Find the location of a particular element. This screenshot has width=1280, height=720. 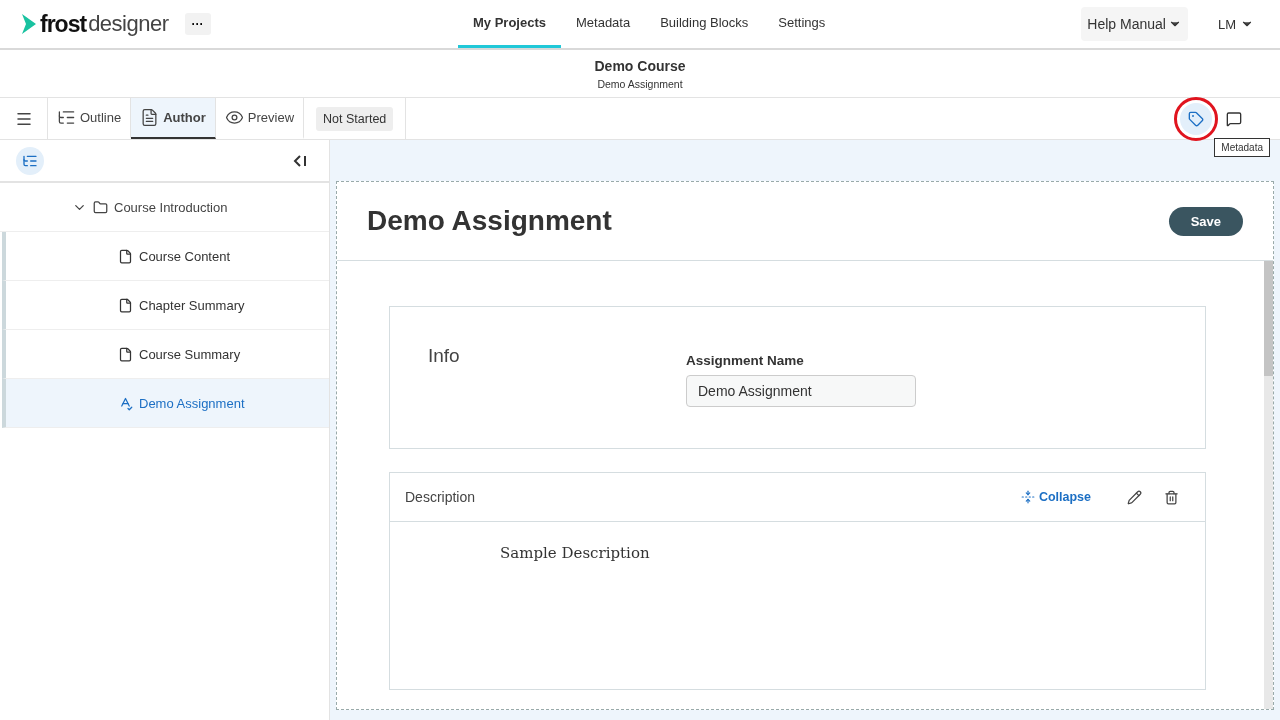

speech-bubble-icon is located at coordinates (1234, 118).